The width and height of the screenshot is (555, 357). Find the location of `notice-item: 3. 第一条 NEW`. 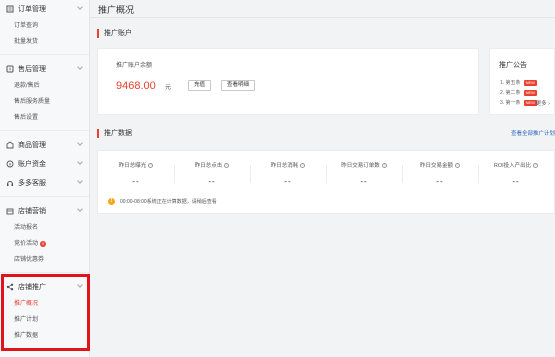

notice-item: 3. 第一条 NEW is located at coordinates (518, 102).